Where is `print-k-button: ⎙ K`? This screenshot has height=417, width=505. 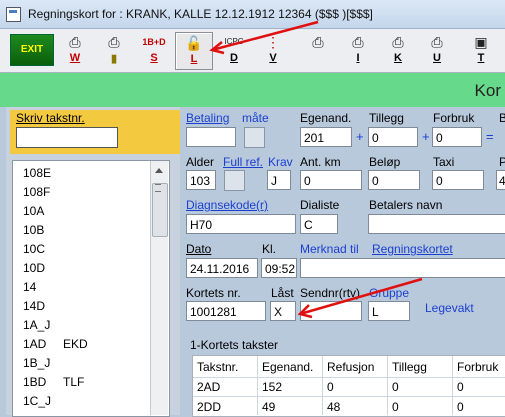
print-k-button: ⎙ K is located at coordinates (398, 50).